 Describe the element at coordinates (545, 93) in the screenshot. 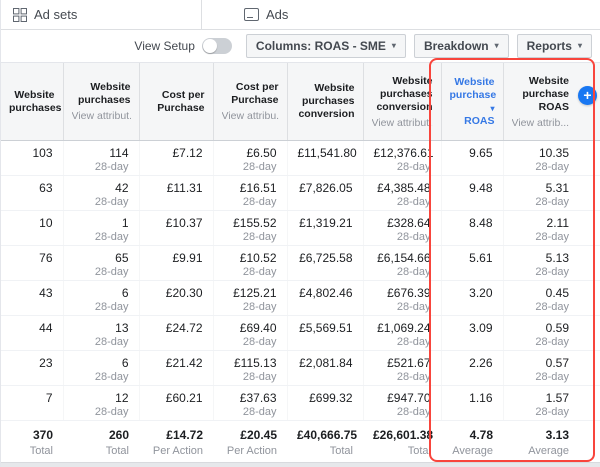

I see `column-title: Website purchase ROAS` at that location.